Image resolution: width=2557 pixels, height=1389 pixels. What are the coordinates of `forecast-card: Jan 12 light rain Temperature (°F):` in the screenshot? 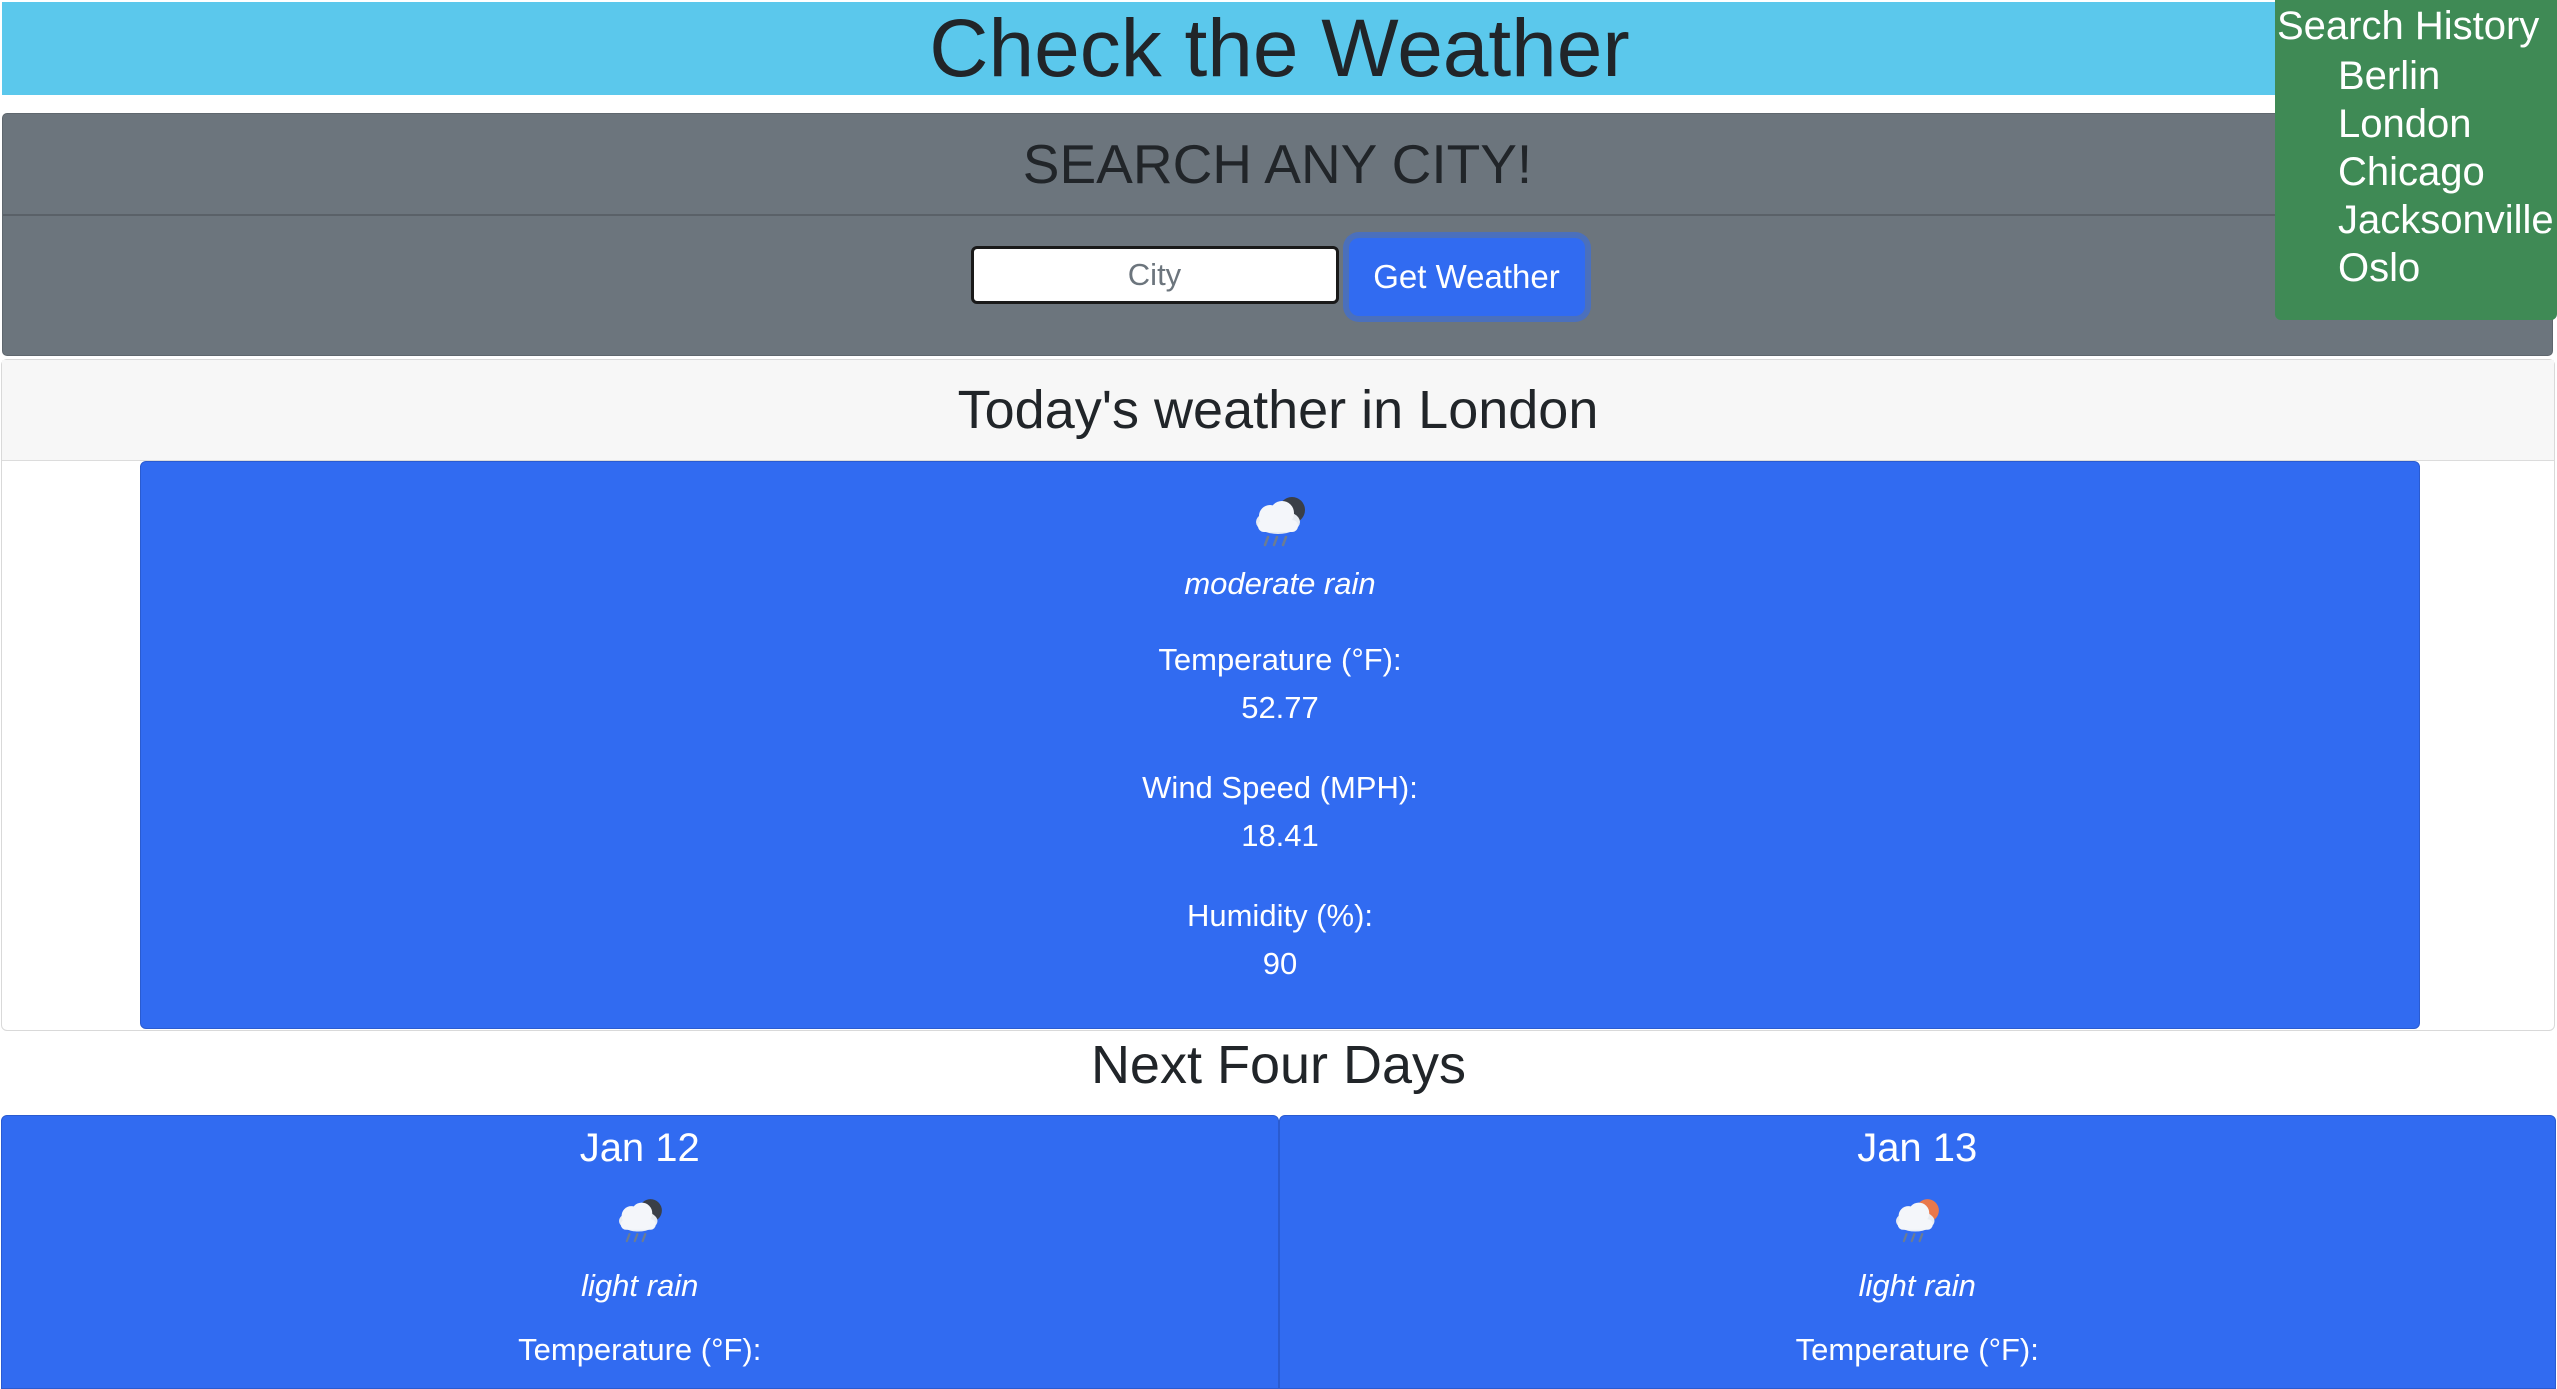 It's located at (640, 1252).